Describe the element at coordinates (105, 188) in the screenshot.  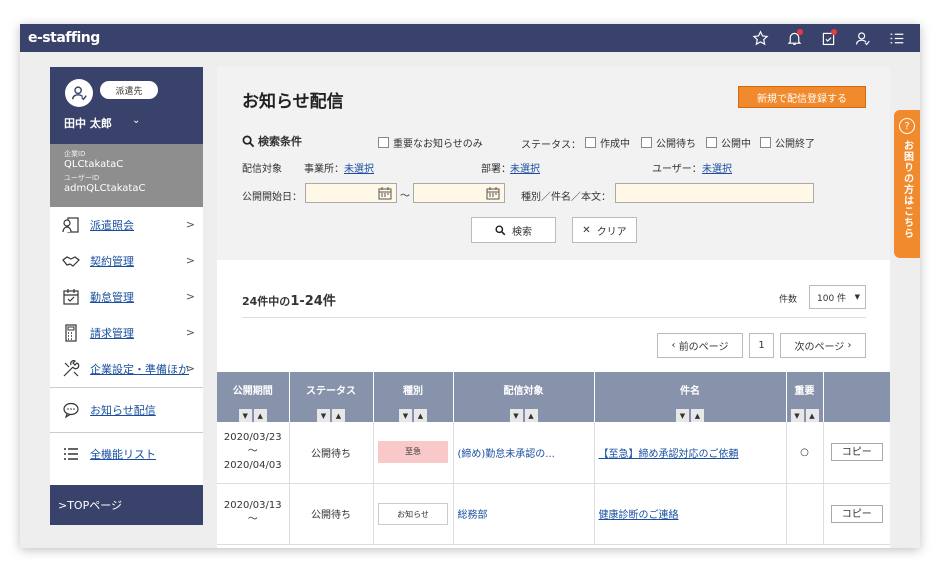
I see `user-id: admQLCtakataC` at that location.